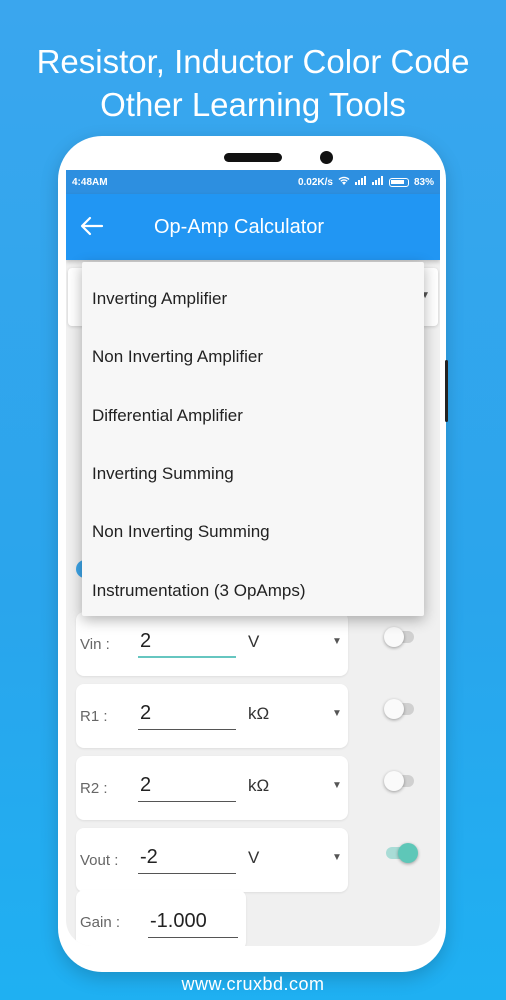 The width and height of the screenshot is (506, 1000). What do you see at coordinates (187, 715) in the screenshot?
I see `r1-input: 2` at bounding box center [187, 715].